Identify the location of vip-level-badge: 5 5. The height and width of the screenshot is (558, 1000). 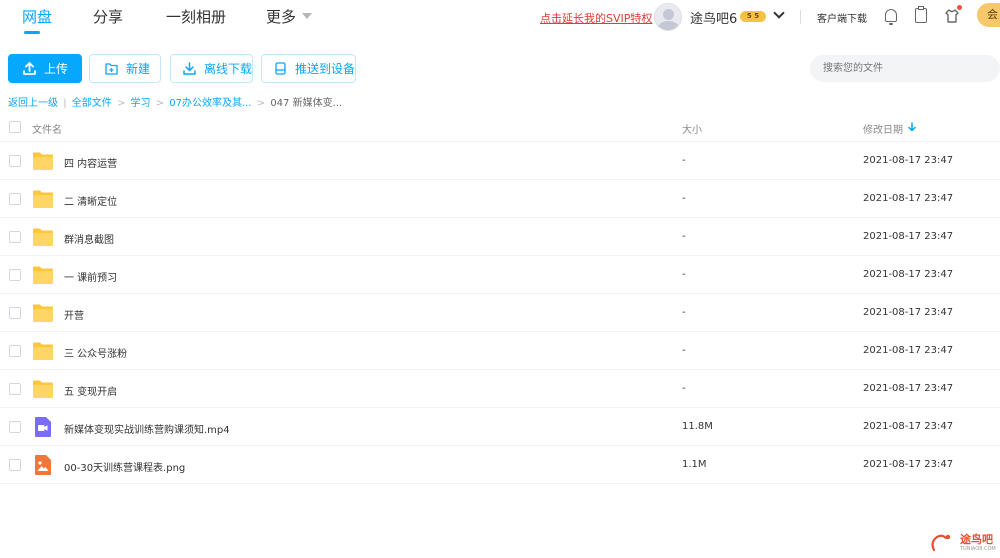
(753, 16).